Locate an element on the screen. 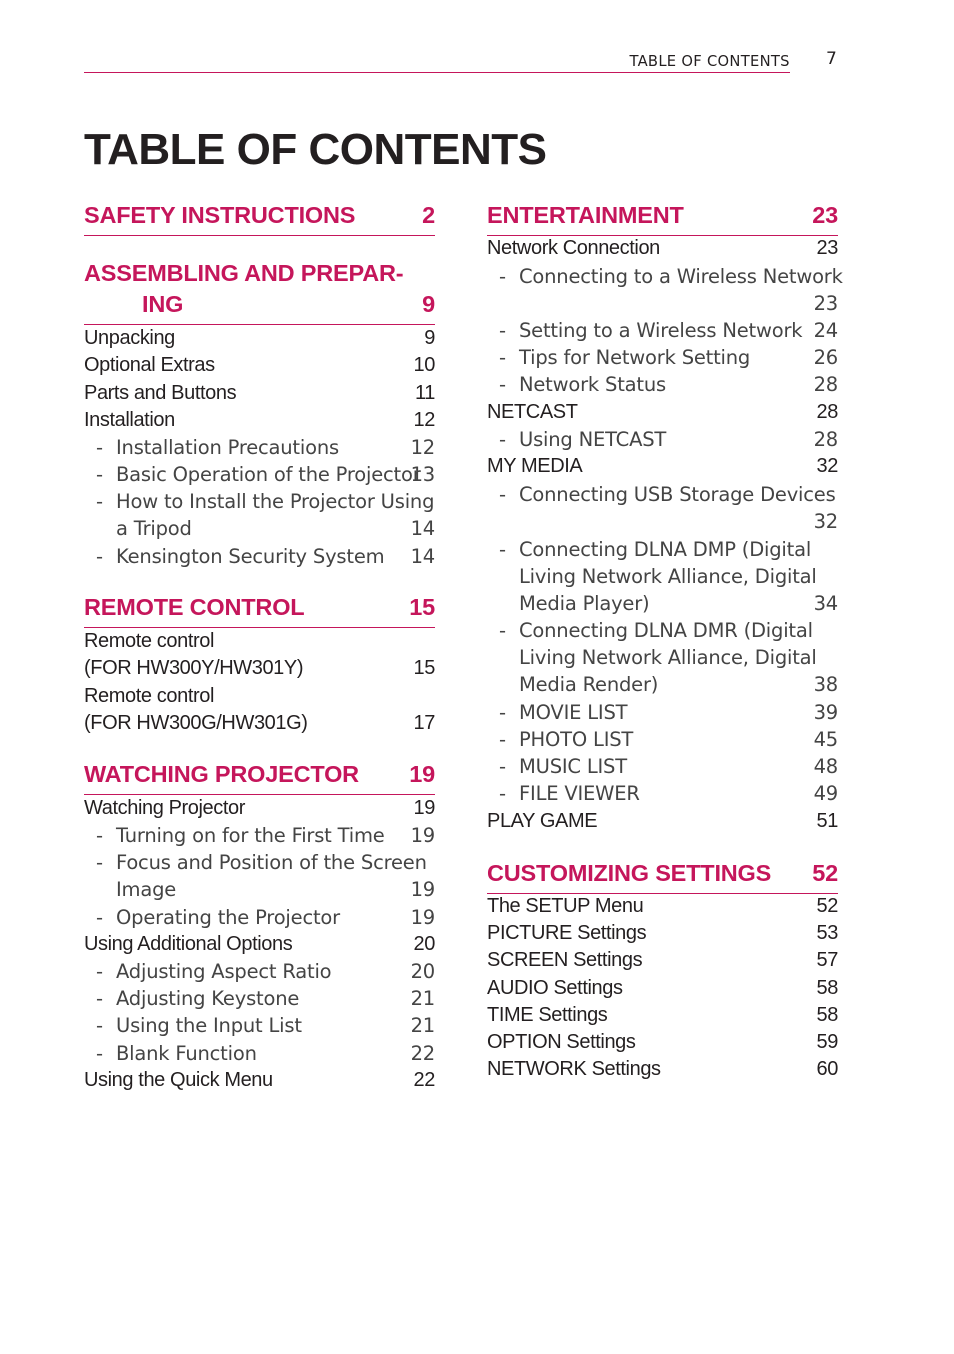 The image size is (954, 1354). toc-entry-page: 19 is located at coordinates (423, 835).